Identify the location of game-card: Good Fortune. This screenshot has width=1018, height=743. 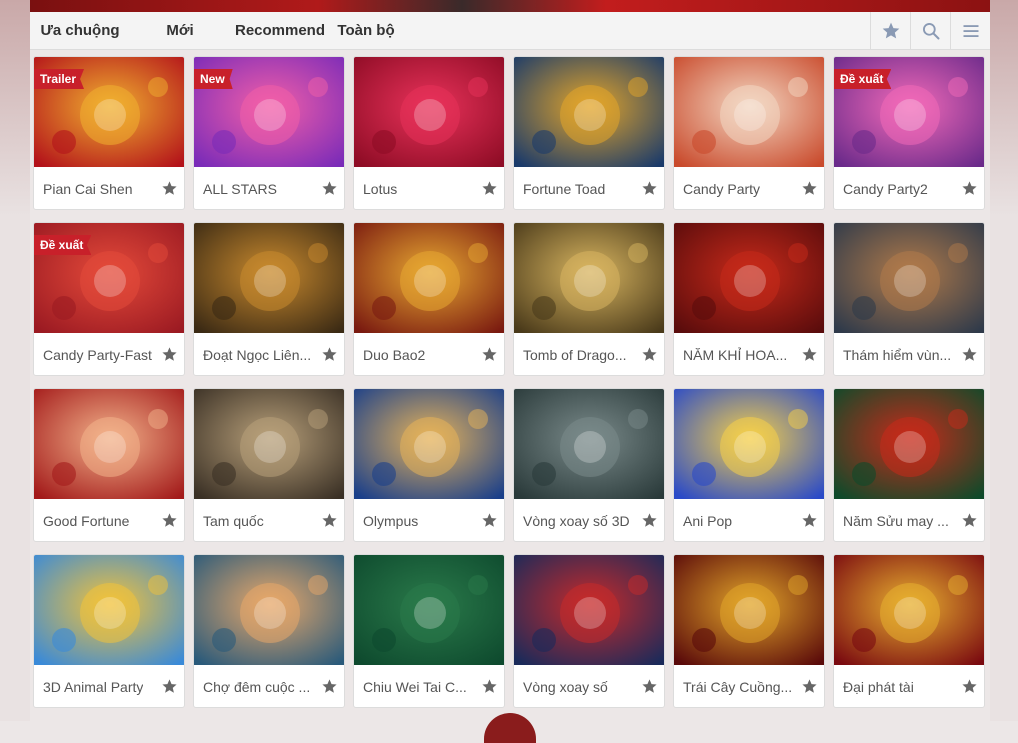
(109, 465).